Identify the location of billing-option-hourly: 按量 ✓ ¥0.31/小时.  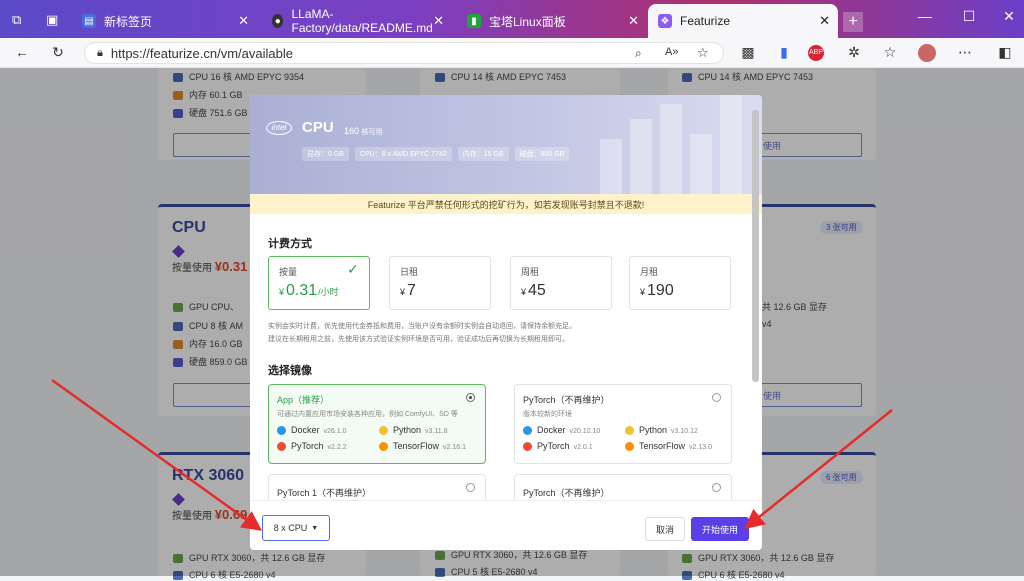
(319, 283).